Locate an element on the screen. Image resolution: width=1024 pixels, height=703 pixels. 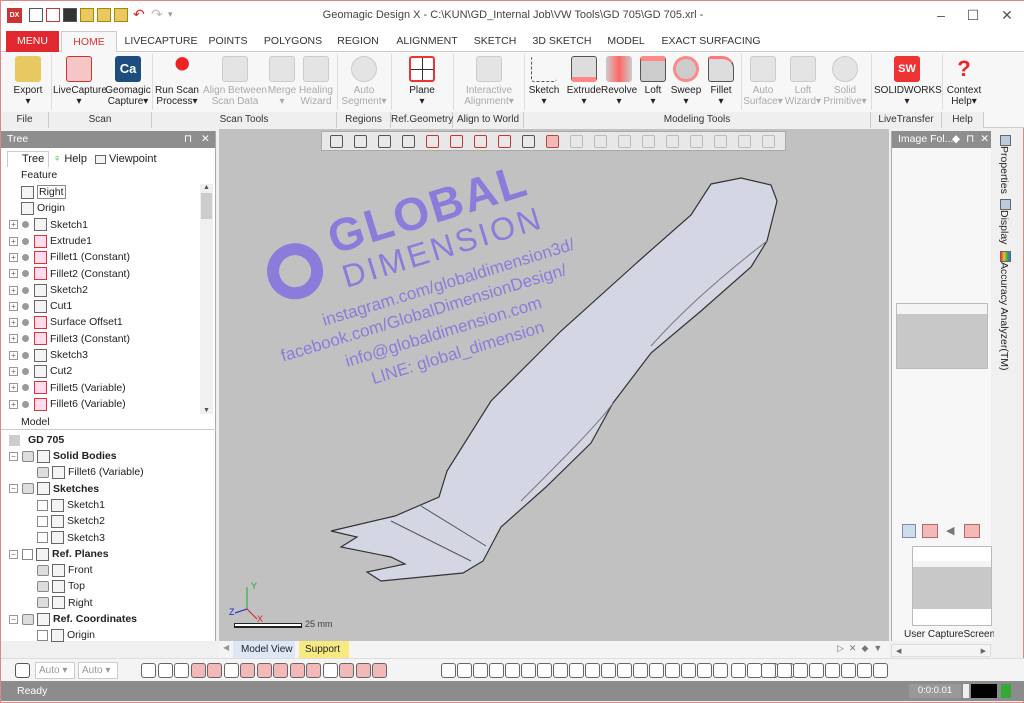
close-button: ✕ is located at coordinates (1007, 15).